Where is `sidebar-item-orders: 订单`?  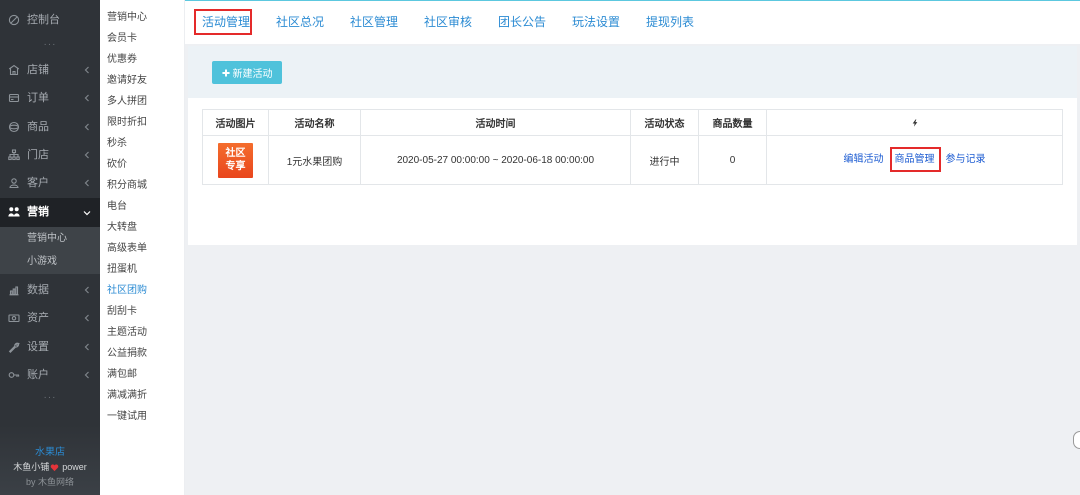 sidebar-item-orders: 订单 is located at coordinates (50, 98).